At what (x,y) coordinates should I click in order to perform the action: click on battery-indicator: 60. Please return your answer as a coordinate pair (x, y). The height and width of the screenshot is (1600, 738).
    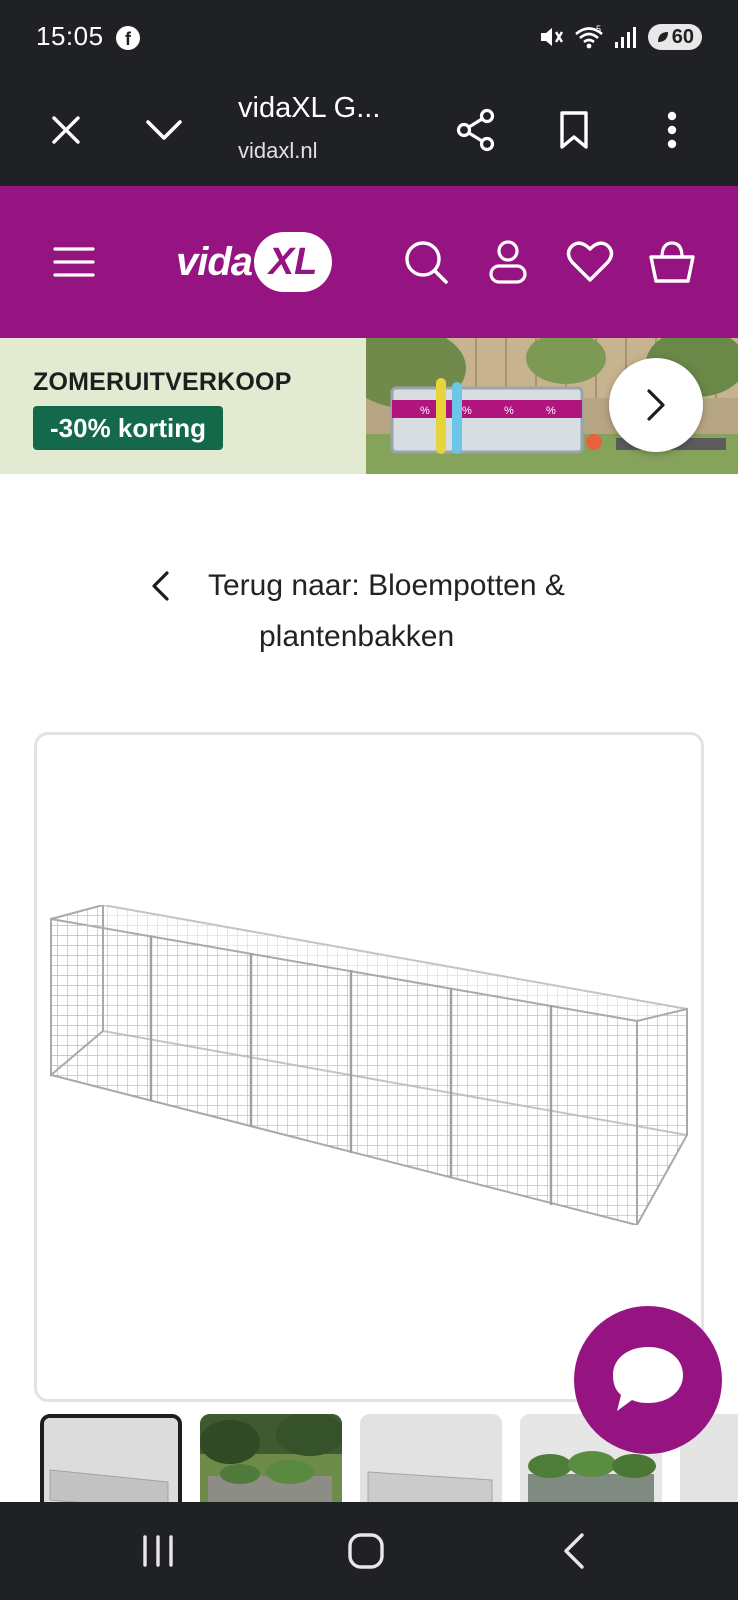
    Looking at the image, I should click on (674, 37).